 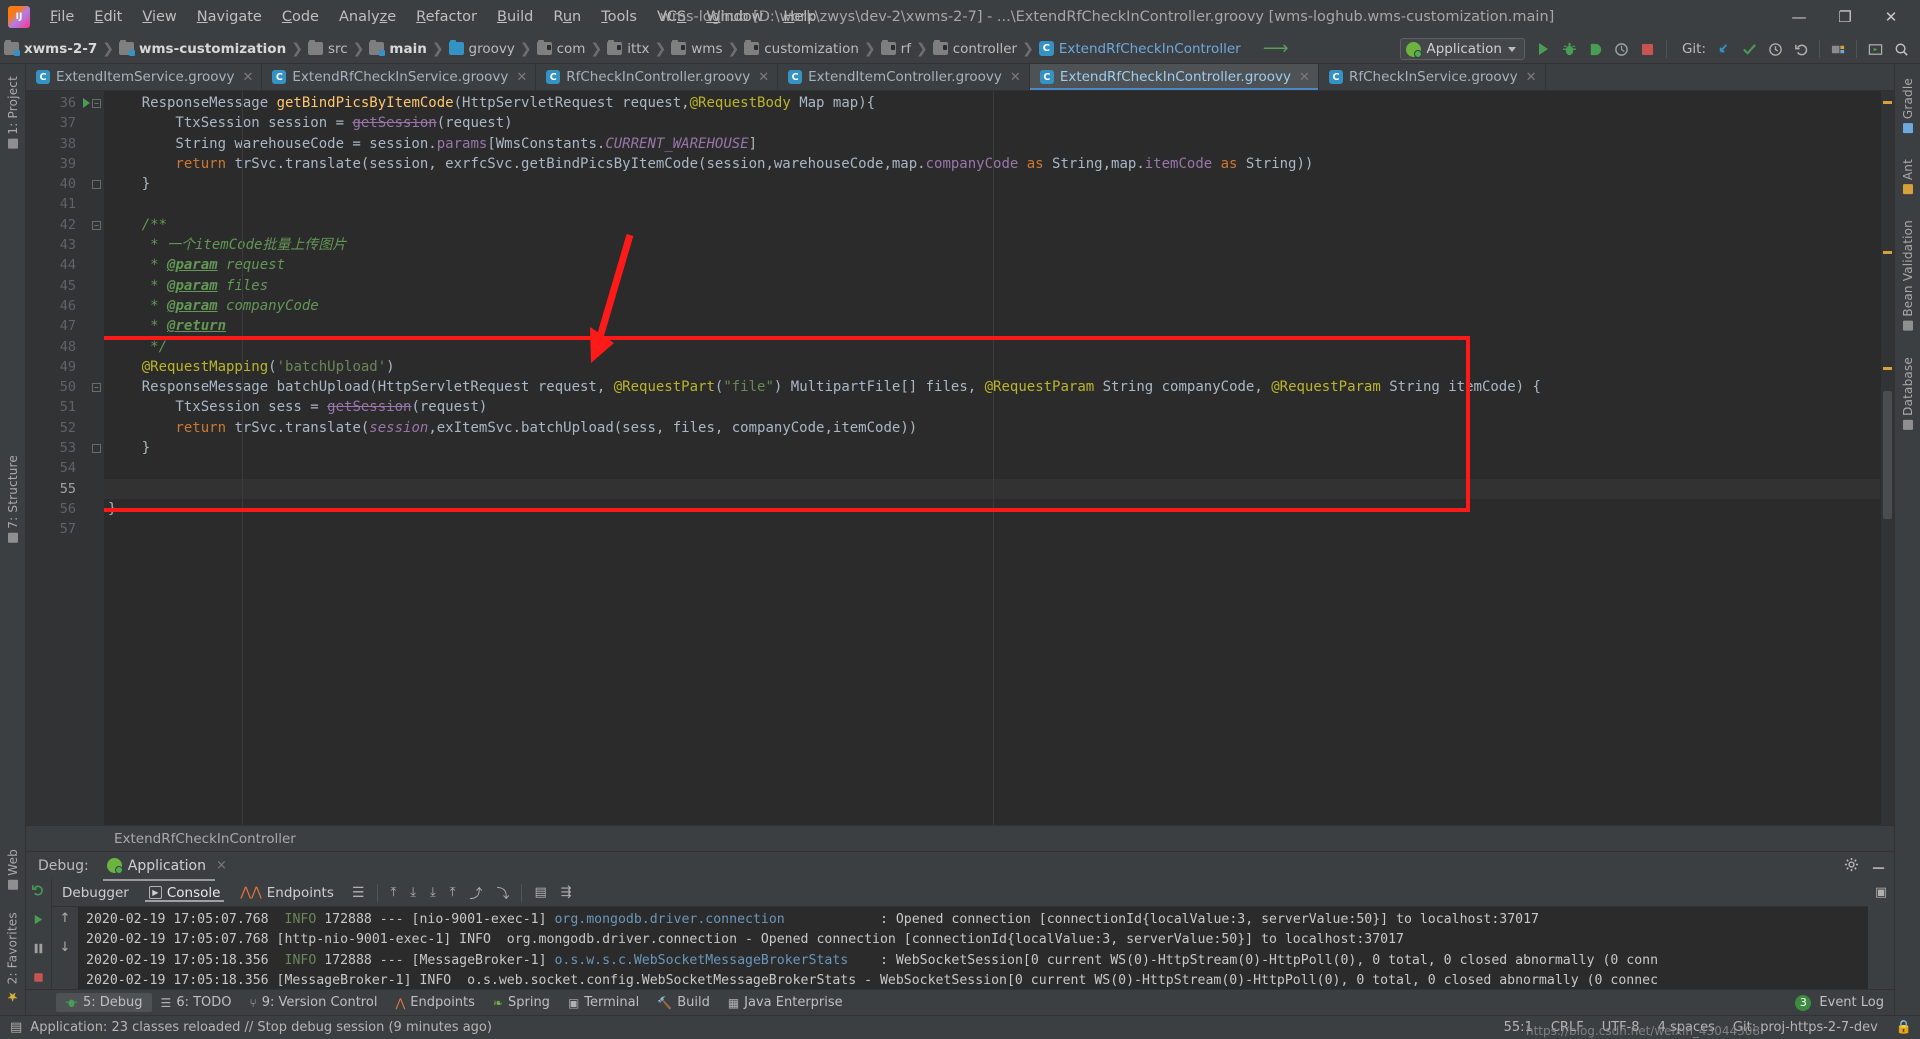 What do you see at coordinates (603, 1002) in the screenshot?
I see `toolwindow-terminal: ▣ Terminal` at bounding box center [603, 1002].